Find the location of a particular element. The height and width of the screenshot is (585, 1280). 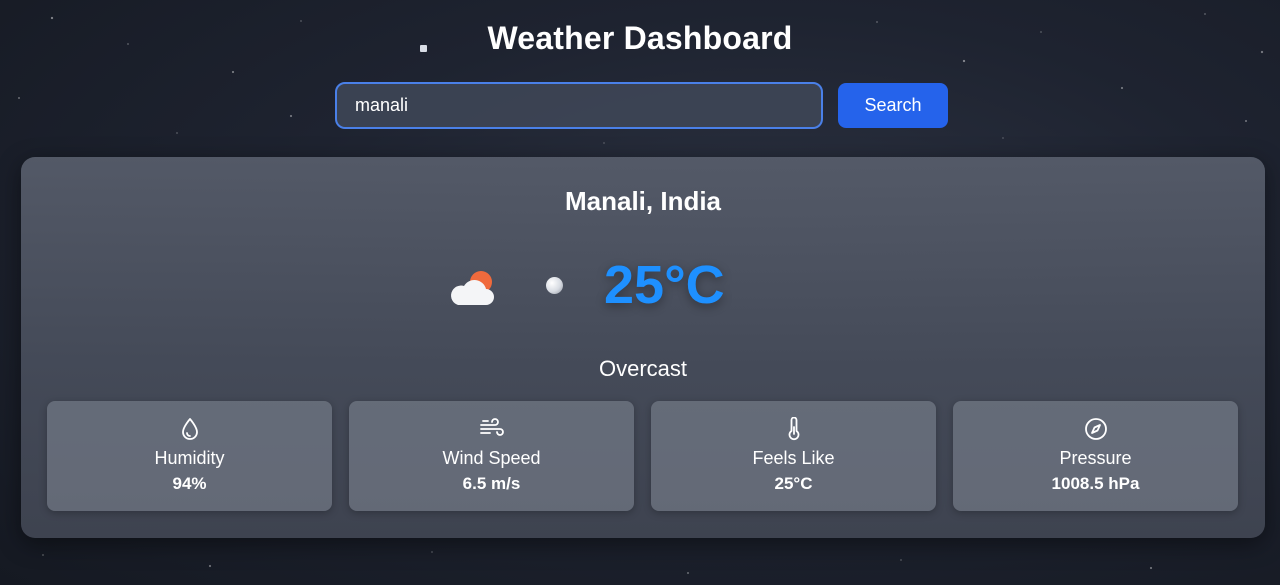

pressure-label: Pressure is located at coordinates (1095, 458).